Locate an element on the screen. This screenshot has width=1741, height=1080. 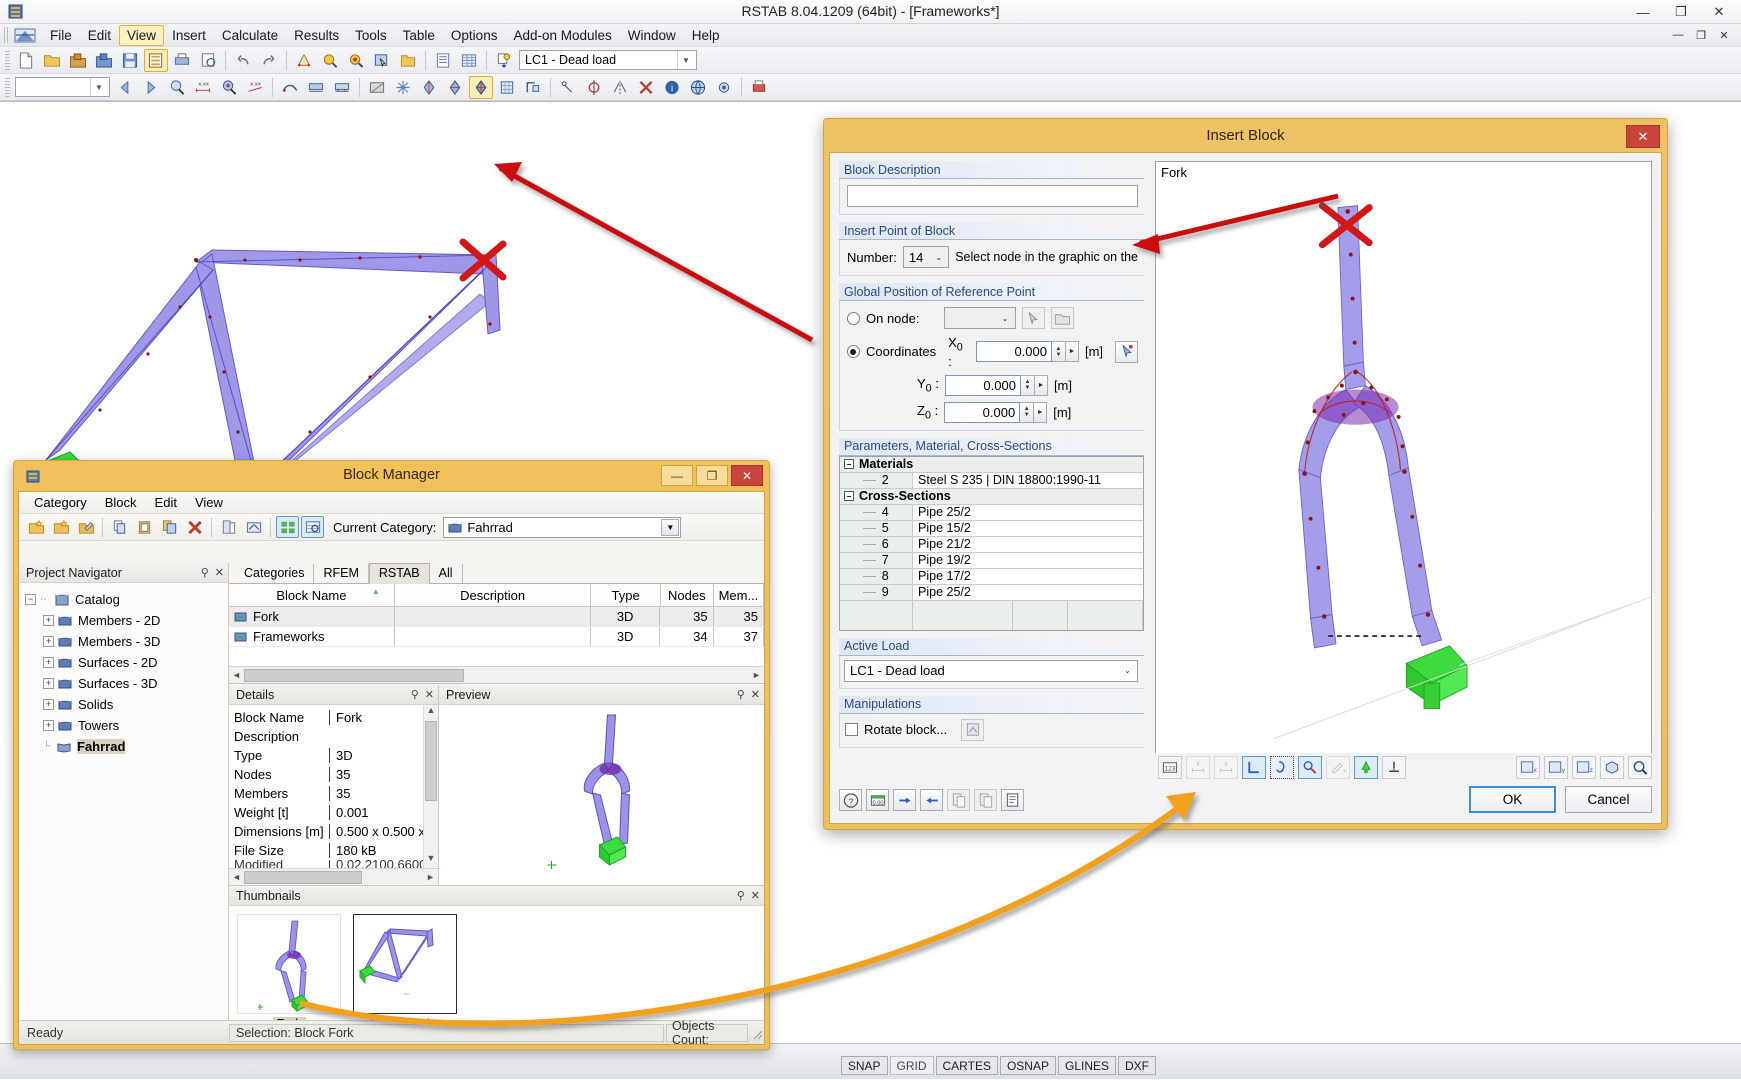
menubar-grip is located at coordinates (7, 35).